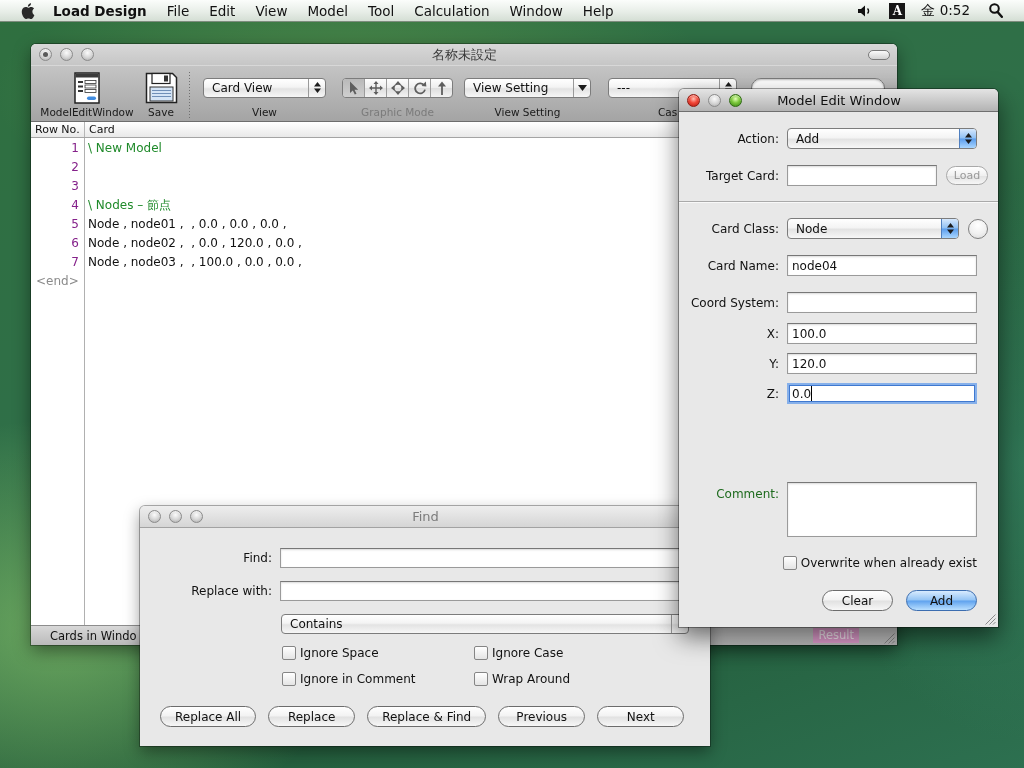  What do you see at coordinates (879, 54) in the screenshot?
I see `toolbar-toggle-button` at bounding box center [879, 54].